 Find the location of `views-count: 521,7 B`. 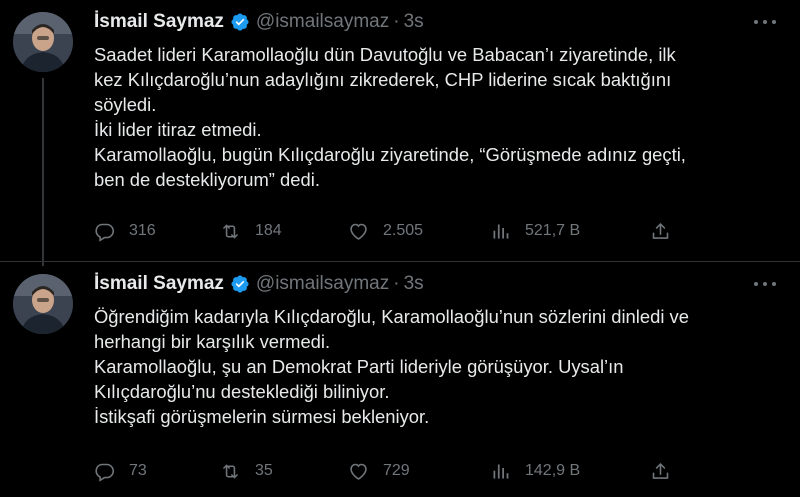

views-count: 521,7 B is located at coordinates (553, 230).